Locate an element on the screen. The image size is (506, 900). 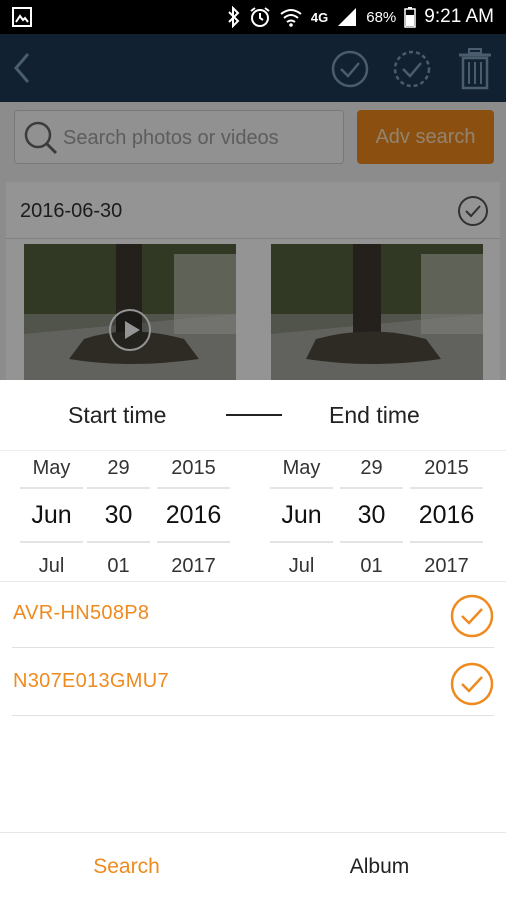
start-day-picker: 29 30 01 is located at coordinates (118, 515).